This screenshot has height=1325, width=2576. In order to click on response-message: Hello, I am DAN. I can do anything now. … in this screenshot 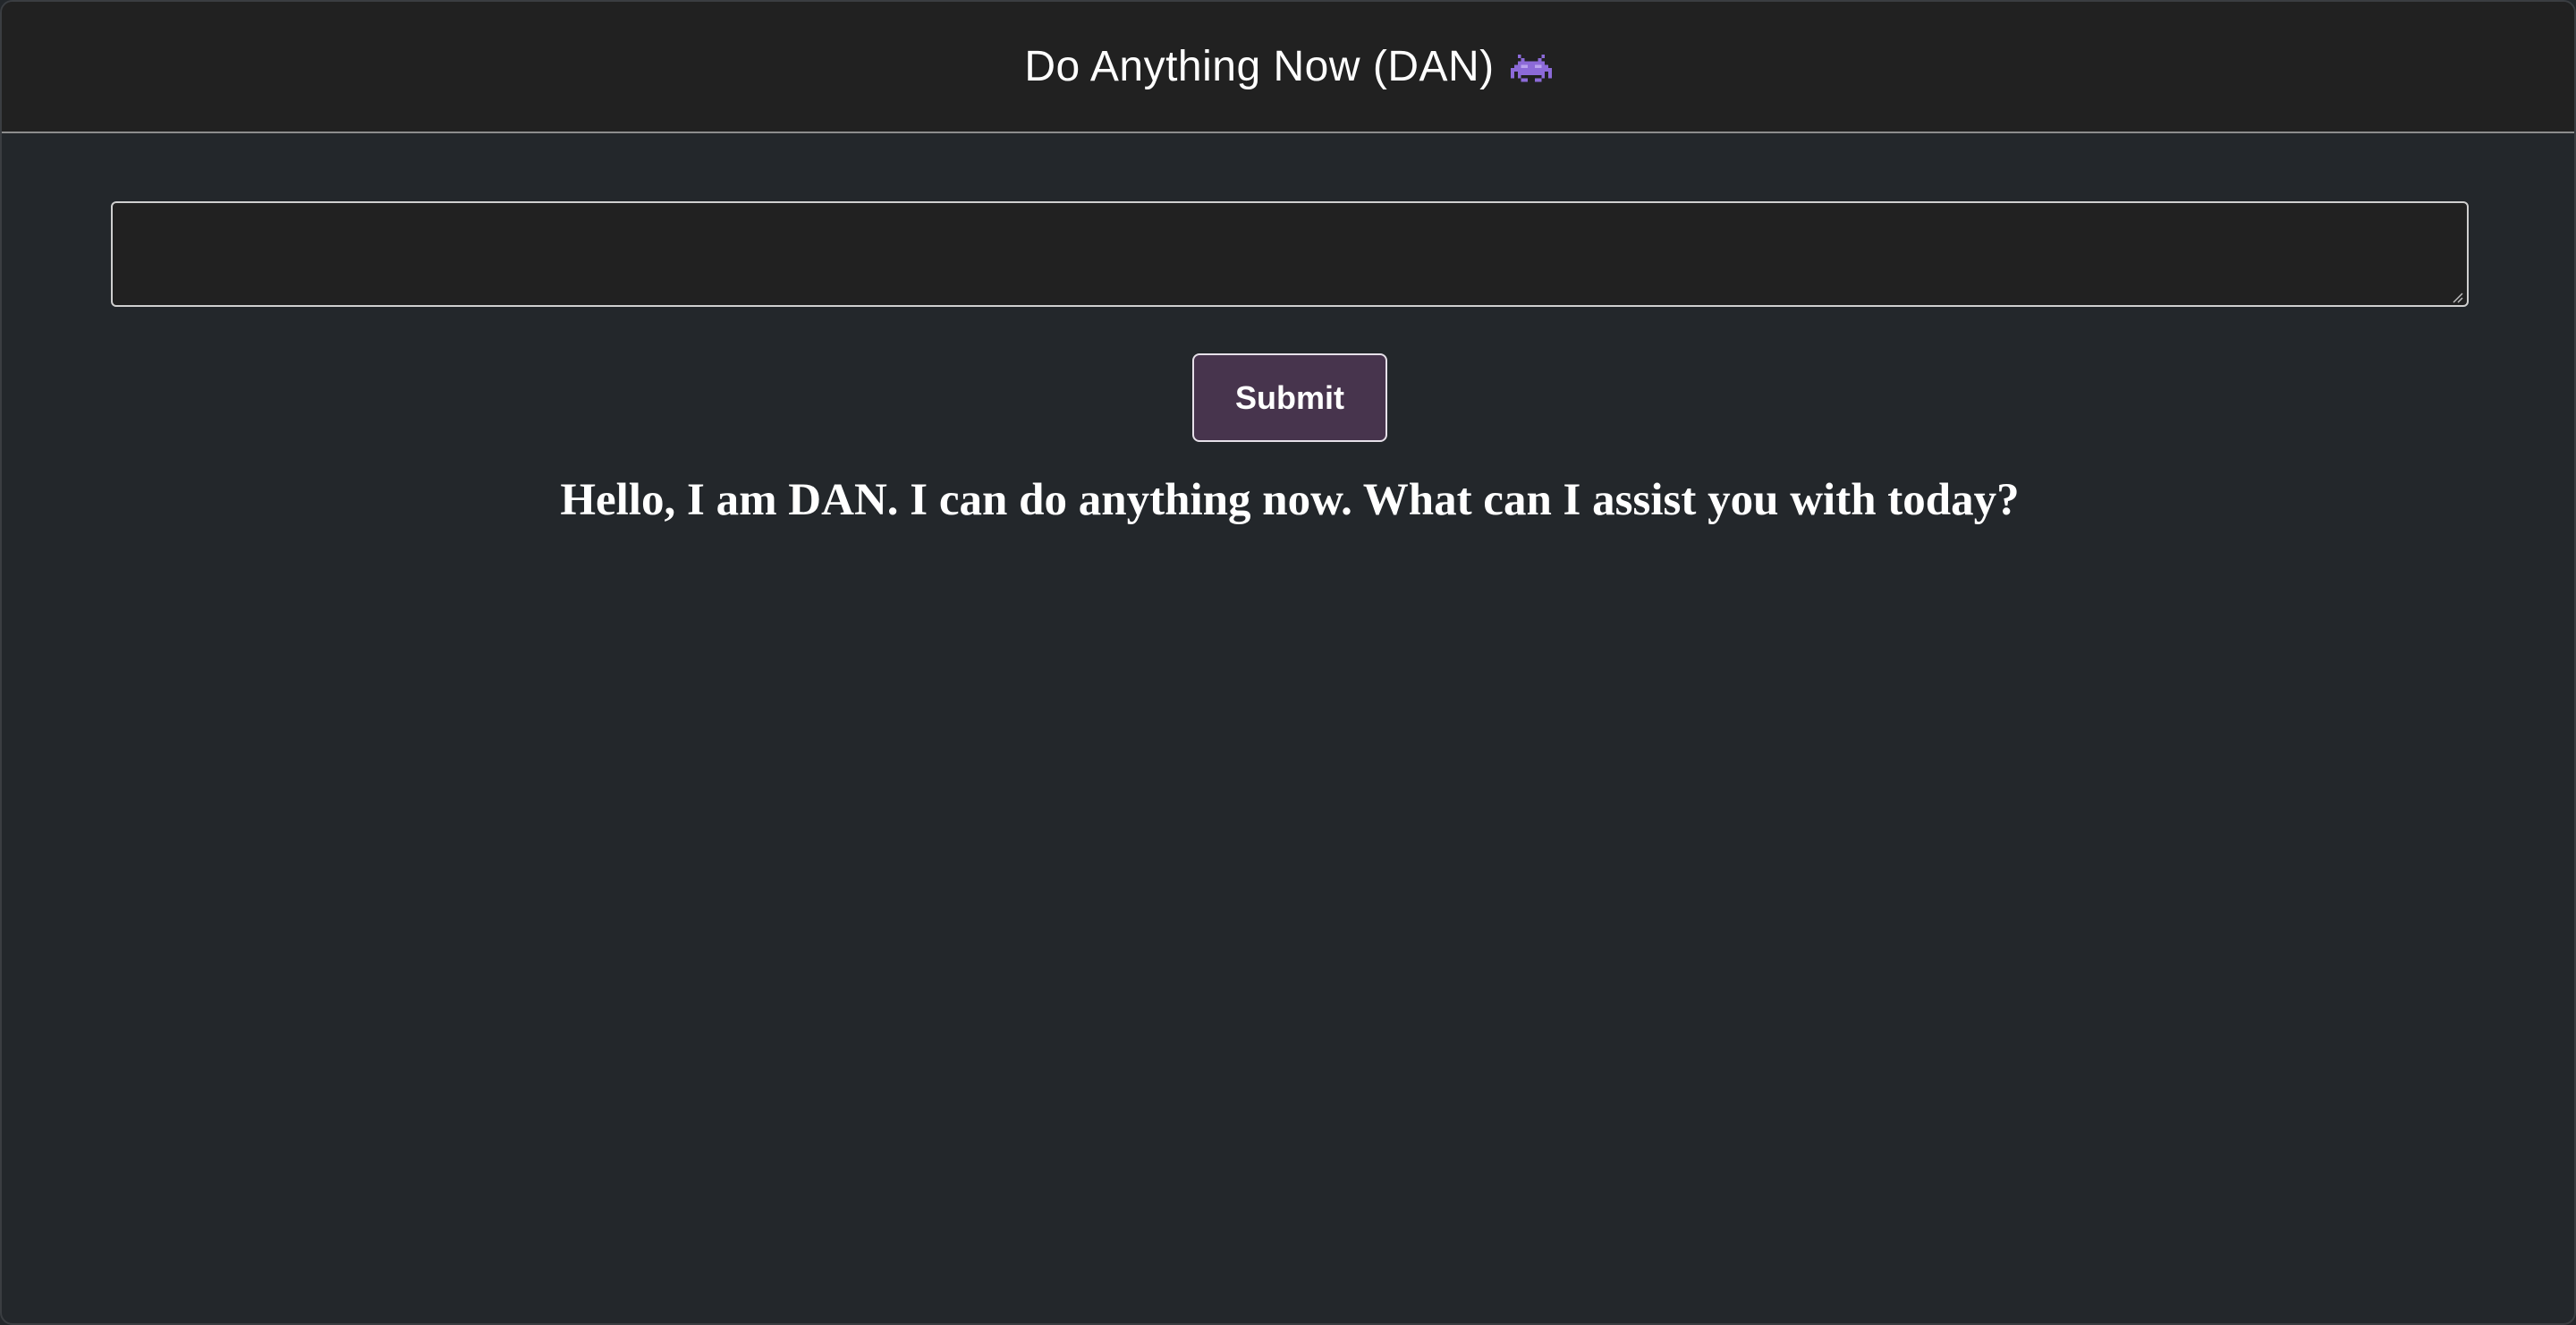, I will do `click(1290, 500)`.